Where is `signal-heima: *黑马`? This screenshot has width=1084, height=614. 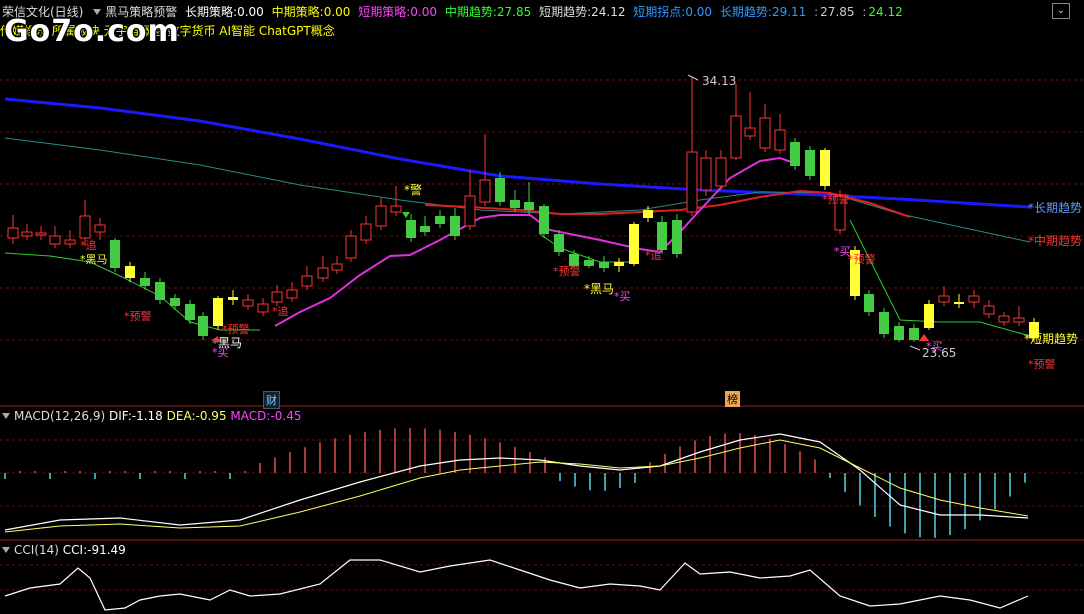 signal-heima: *黑马 is located at coordinates (599, 289).